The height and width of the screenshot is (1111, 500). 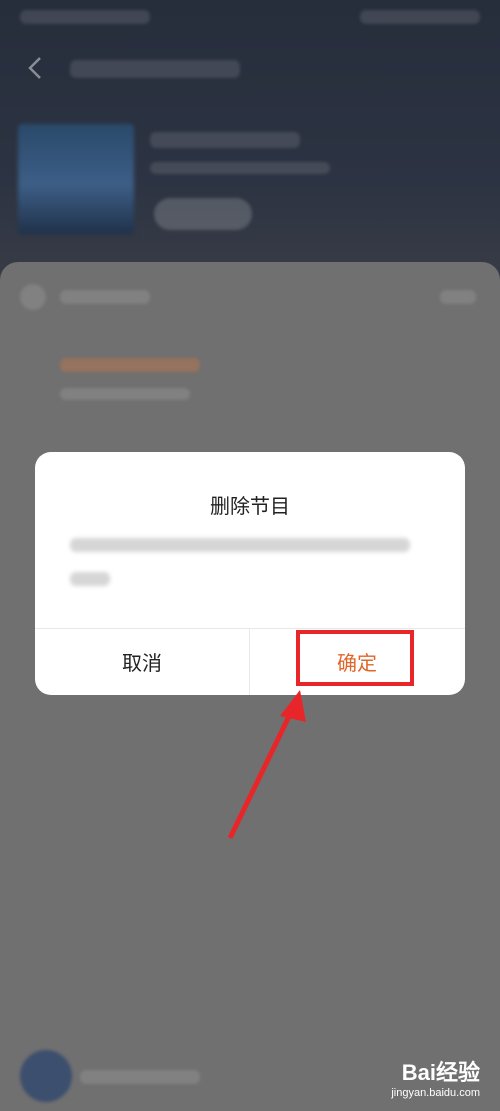 What do you see at coordinates (225, 140) in the screenshot?
I see `program-name-blurred` at bounding box center [225, 140].